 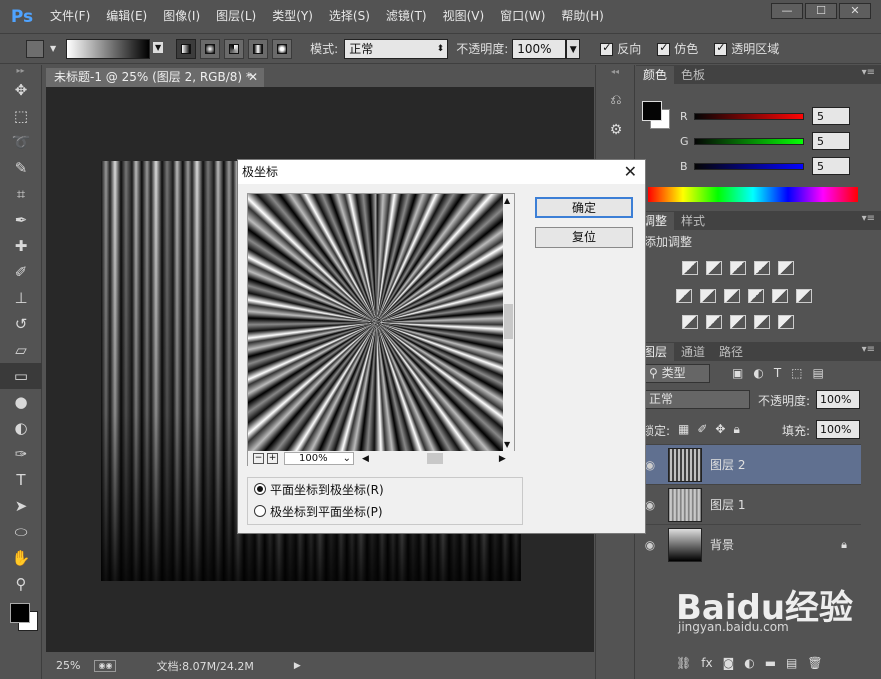 I want to click on status-menu-arrow-icon: ▶, so click(x=297, y=666).